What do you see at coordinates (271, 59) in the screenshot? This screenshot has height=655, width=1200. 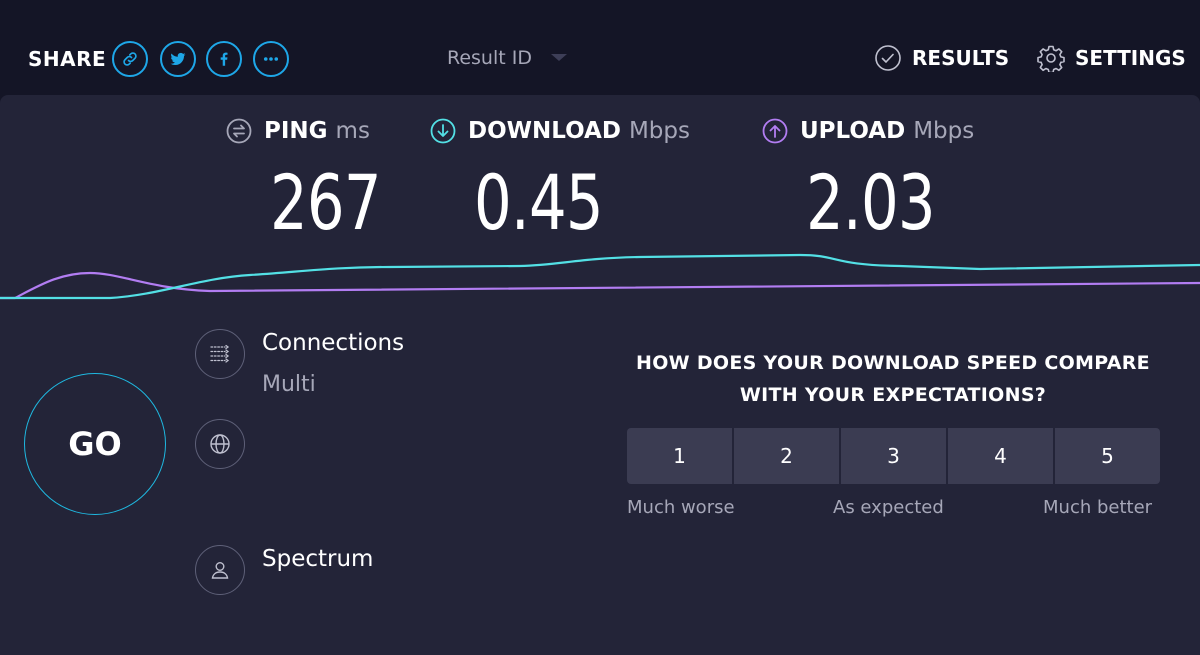 I see `more-icon` at bounding box center [271, 59].